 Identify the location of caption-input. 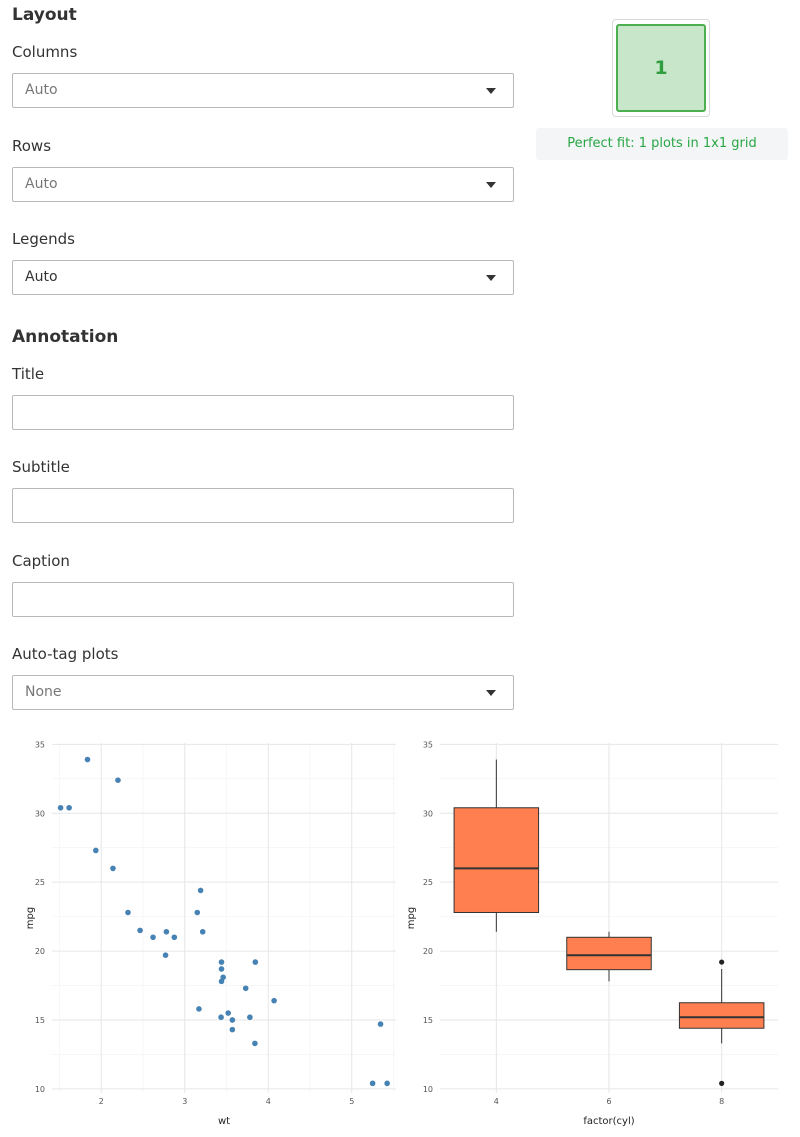
(263, 599).